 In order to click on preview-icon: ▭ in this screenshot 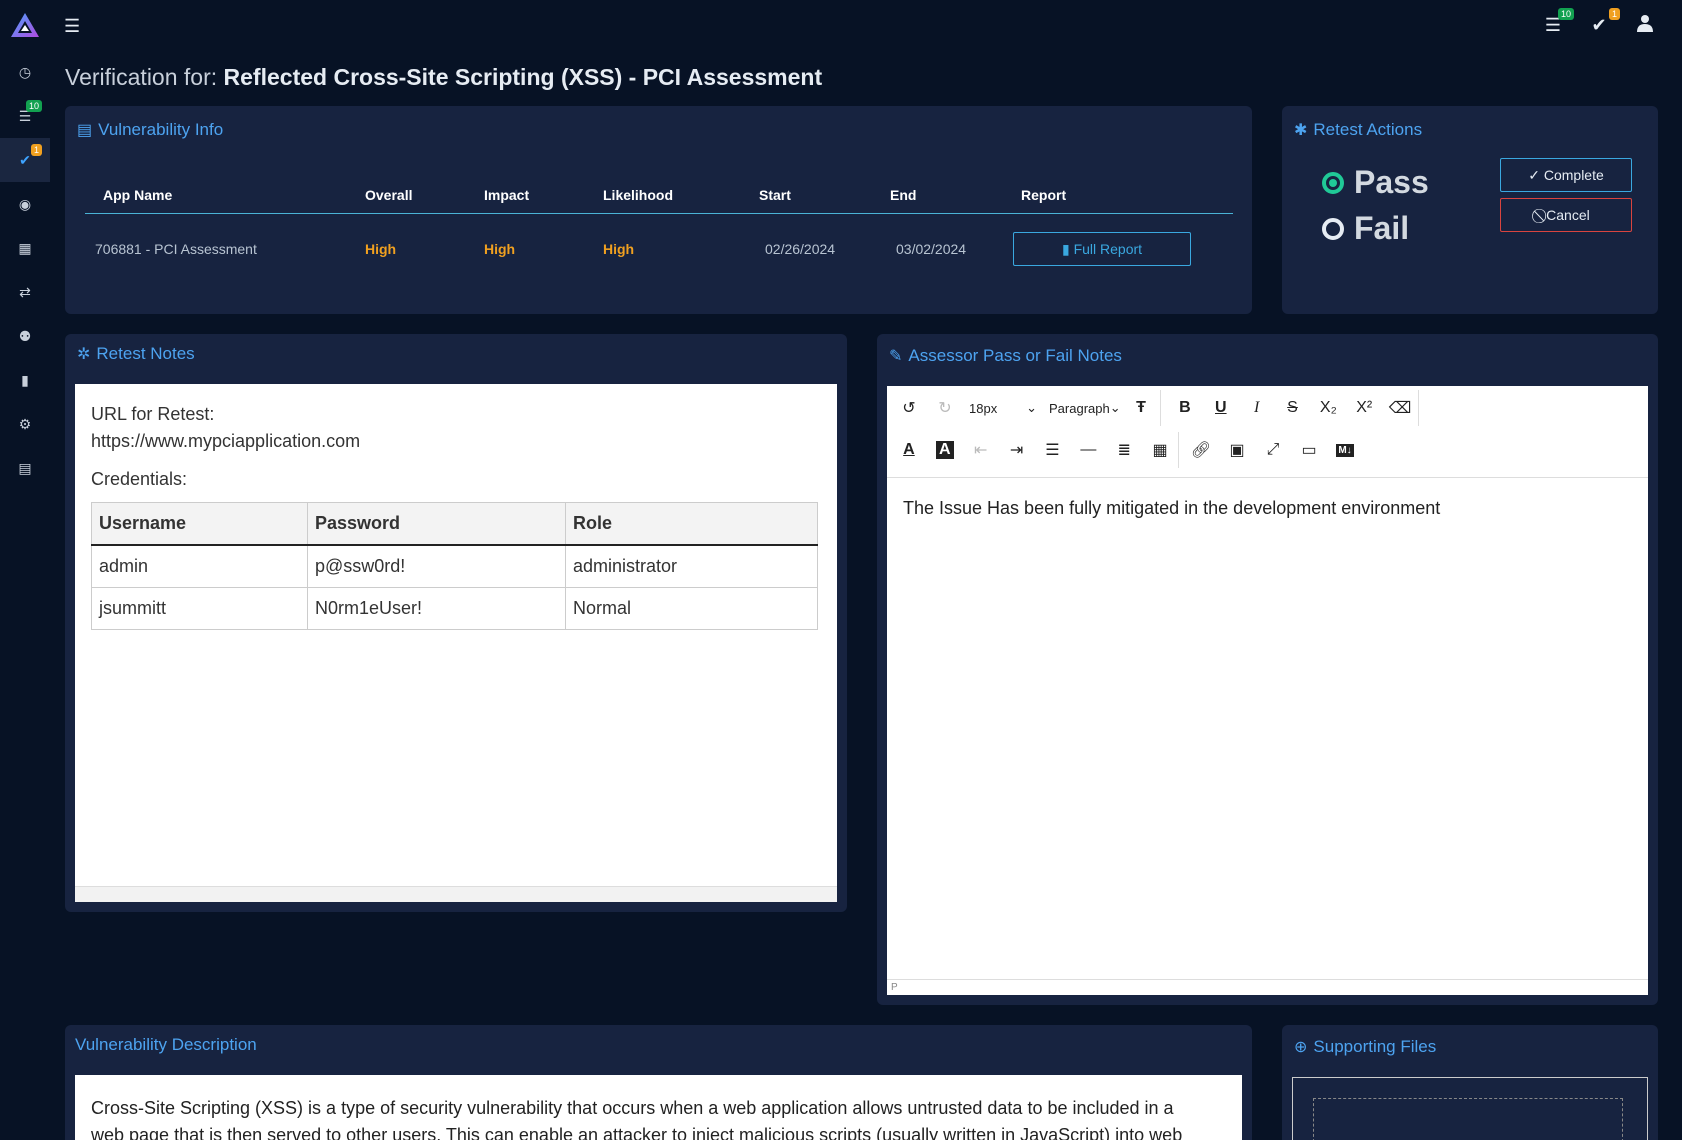, I will do `click(1309, 450)`.